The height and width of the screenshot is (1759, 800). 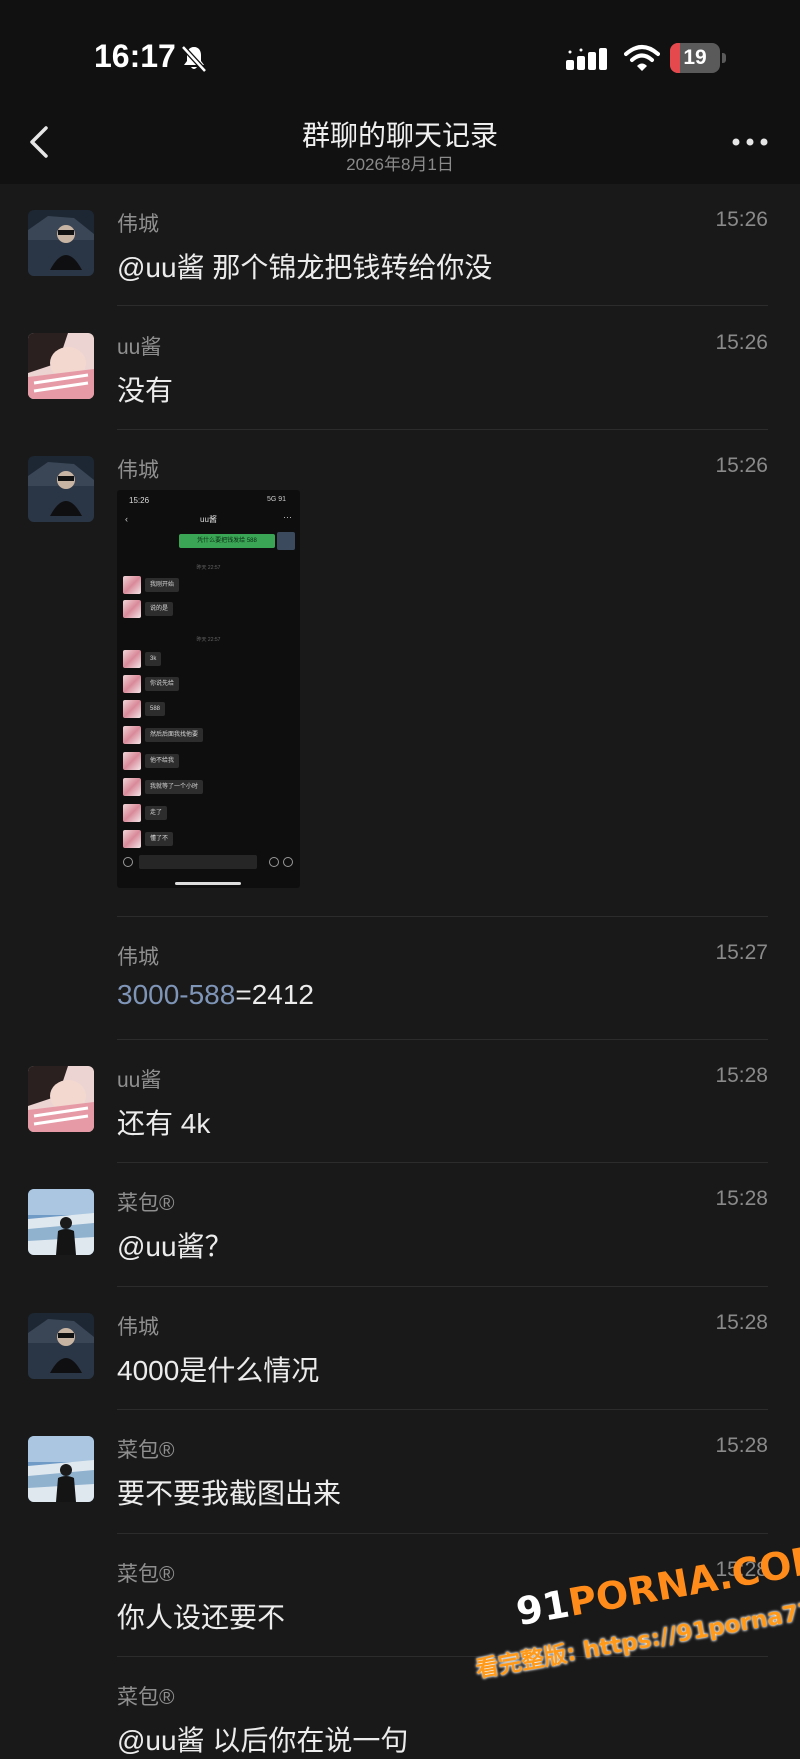 What do you see at coordinates (139, 500) in the screenshot?
I see `shot-status-time: 15:26` at bounding box center [139, 500].